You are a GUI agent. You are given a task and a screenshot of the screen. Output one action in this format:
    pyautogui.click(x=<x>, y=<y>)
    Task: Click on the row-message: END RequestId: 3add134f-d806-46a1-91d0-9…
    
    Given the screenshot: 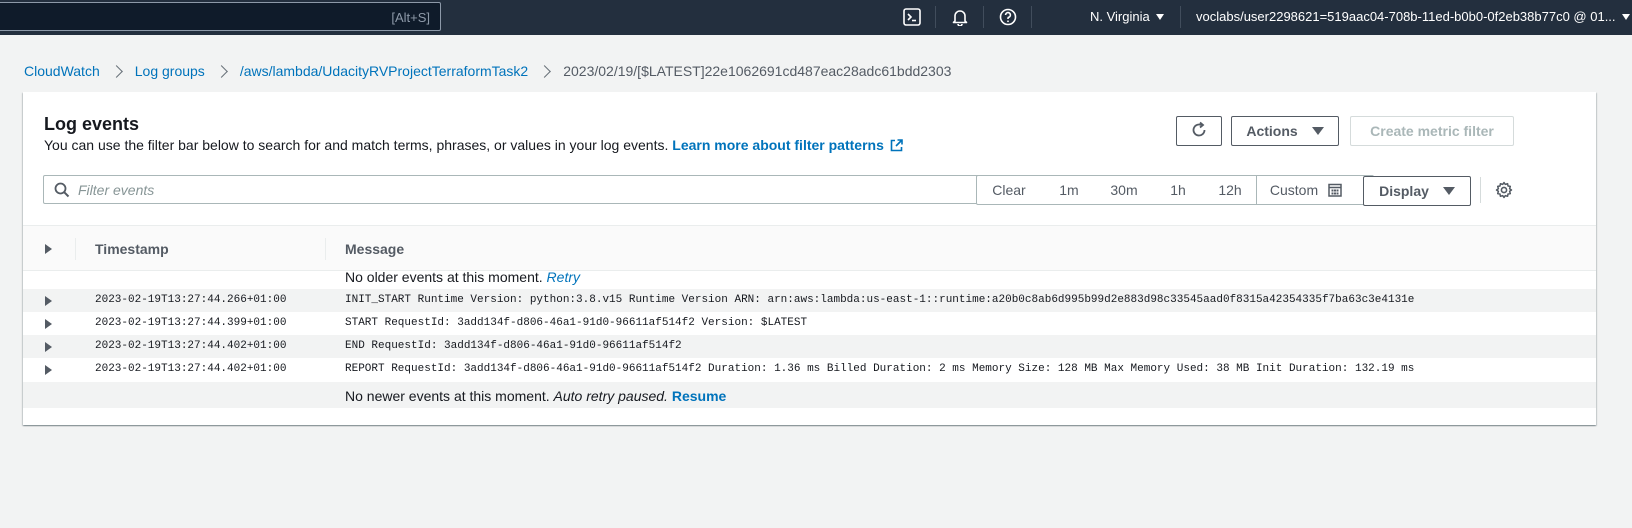 What is the action you would take?
    pyautogui.click(x=513, y=346)
    